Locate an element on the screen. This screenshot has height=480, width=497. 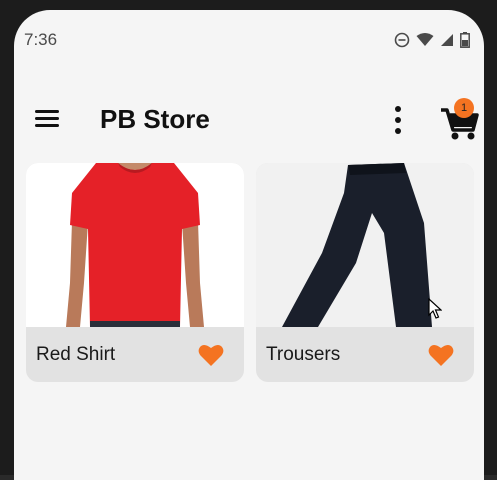
red-shirt-image is located at coordinates (135, 245).